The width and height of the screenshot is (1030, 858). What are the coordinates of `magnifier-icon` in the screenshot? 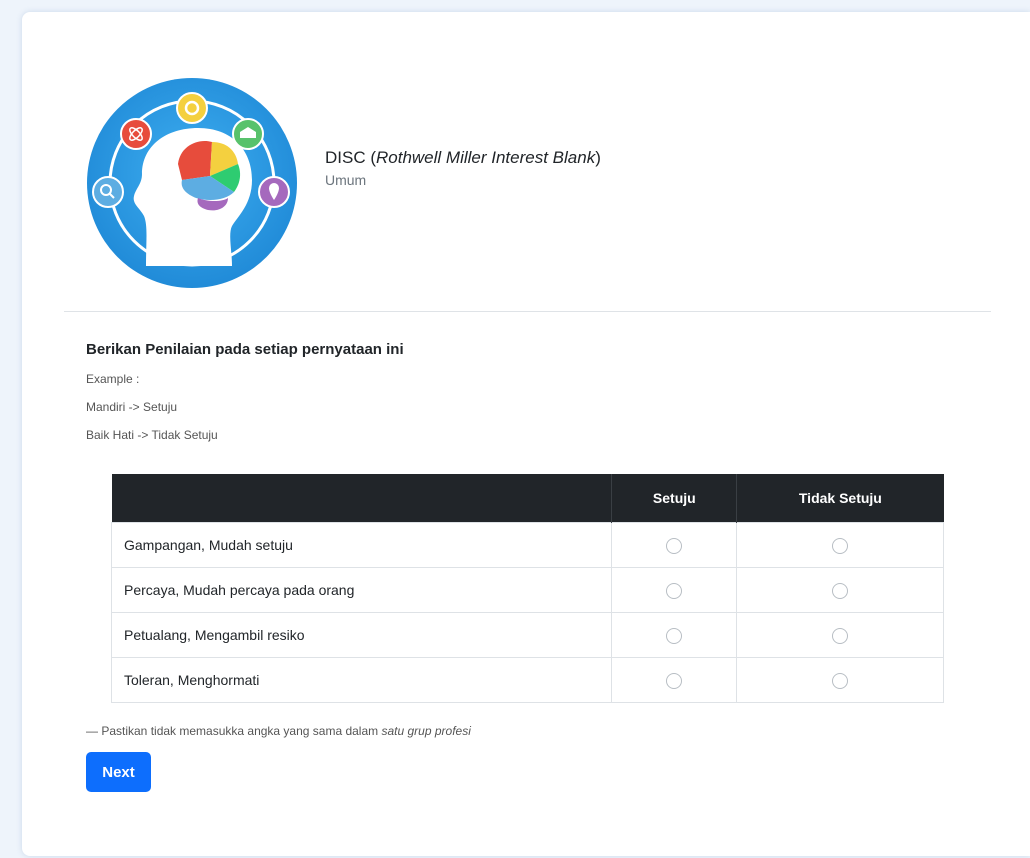 It's located at (108, 192).